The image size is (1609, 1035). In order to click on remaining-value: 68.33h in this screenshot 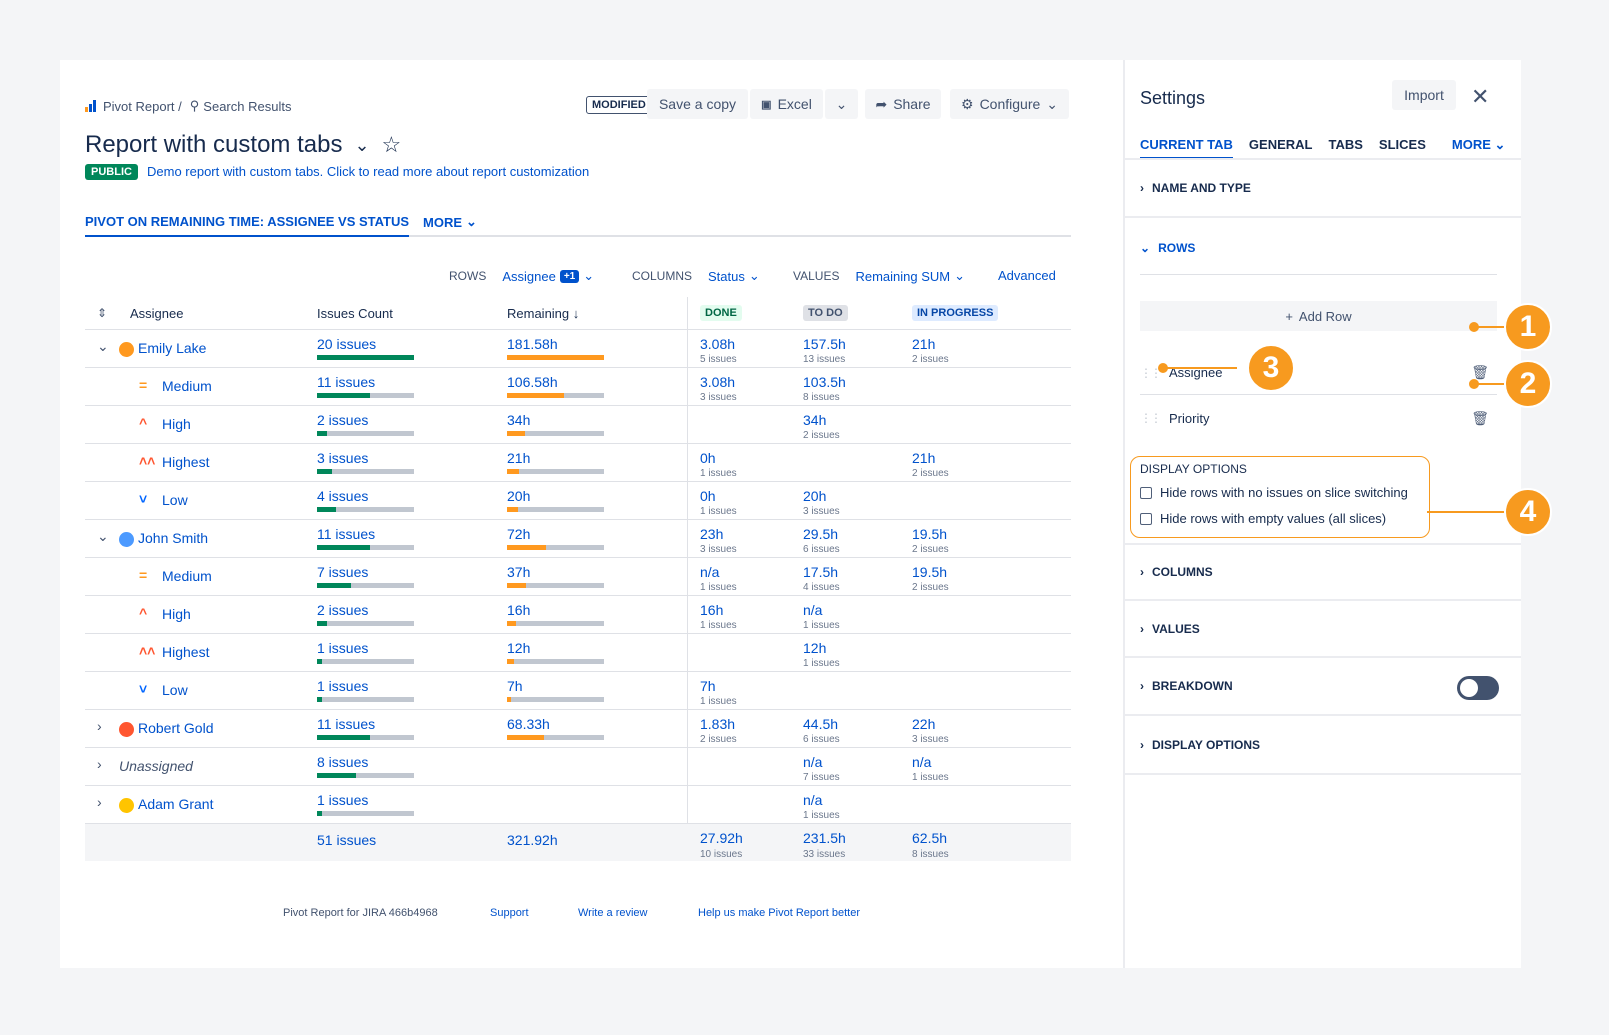, I will do `click(528, 724)`.